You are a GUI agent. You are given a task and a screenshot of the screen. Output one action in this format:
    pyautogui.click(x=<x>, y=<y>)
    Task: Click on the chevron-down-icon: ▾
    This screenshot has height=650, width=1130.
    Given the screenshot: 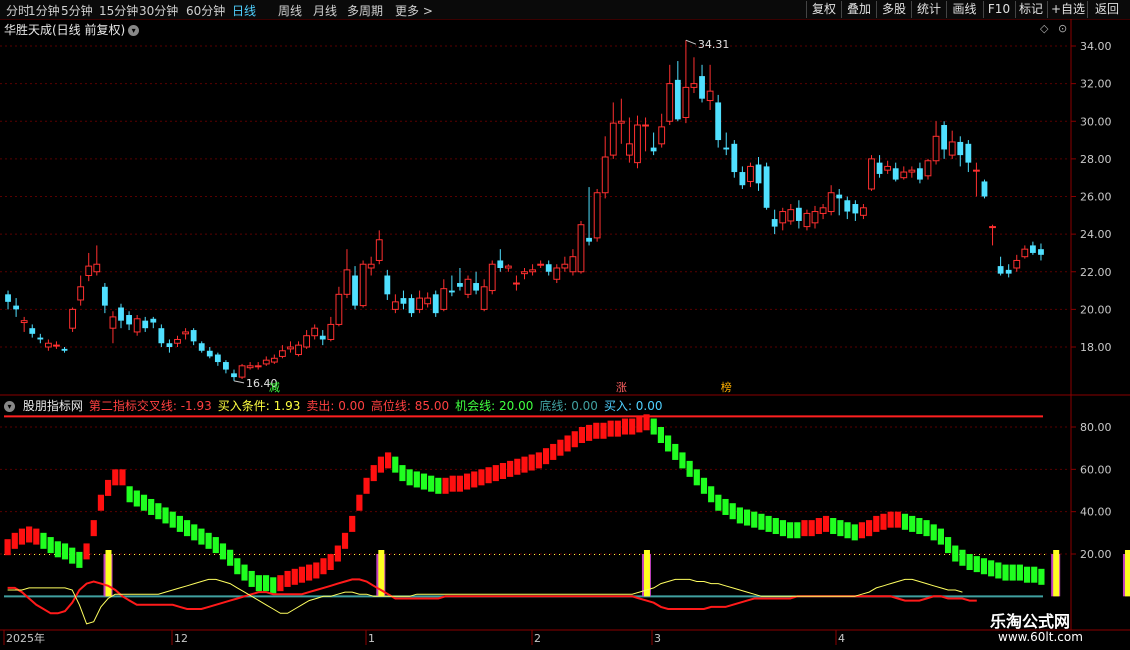 What is the action you would take?
    pyautogui.click(x=9, y=406)
    